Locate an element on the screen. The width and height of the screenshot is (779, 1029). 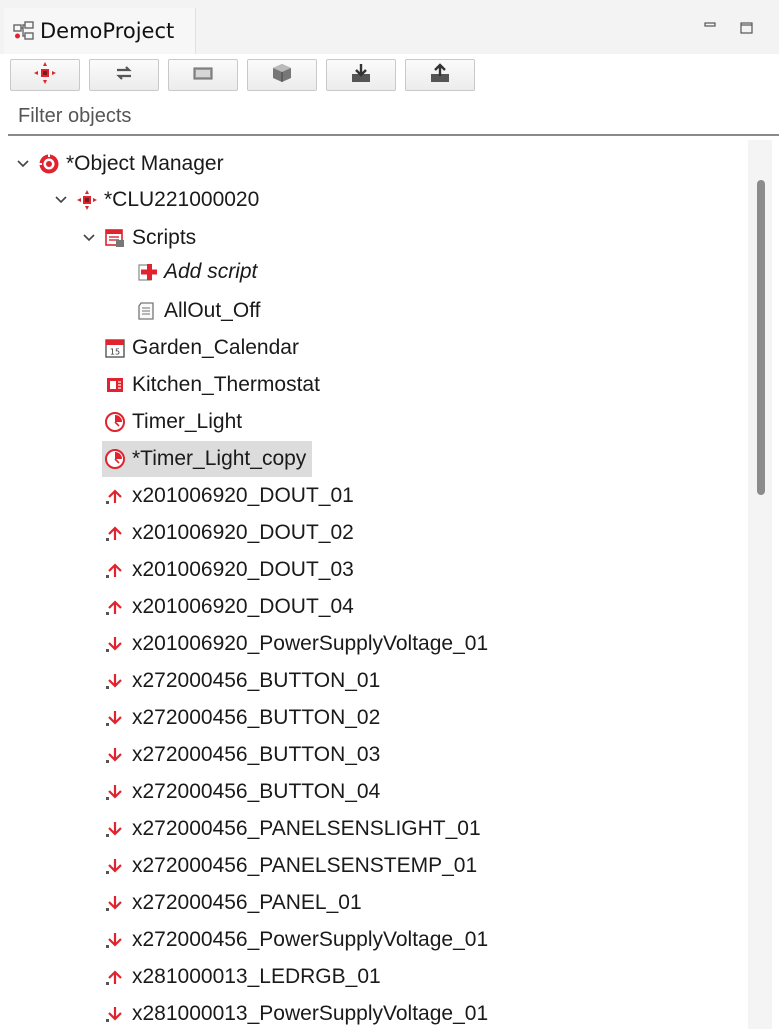
thermostat-icon is located at coordinates (115, 385).